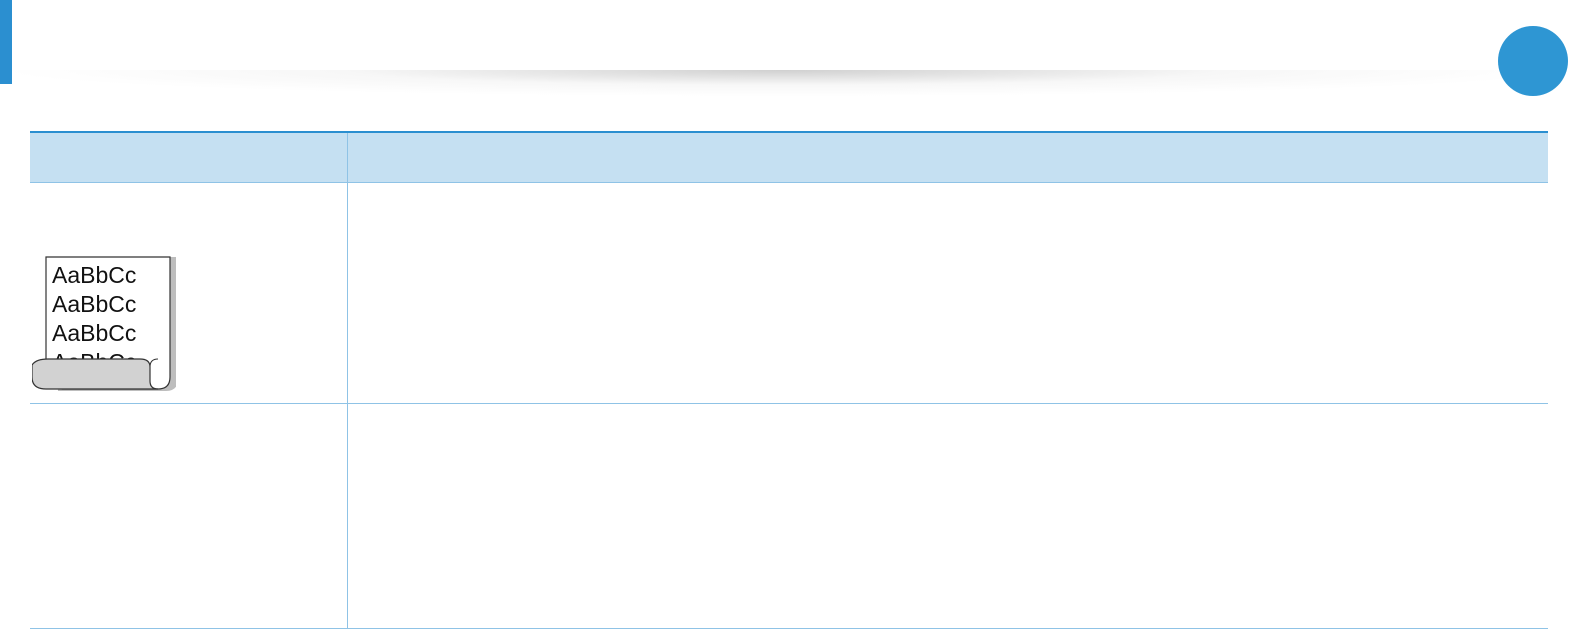 Image resolution: width=1577 pixels, height=634 pixels. What do you see at coordinates (782, 83) in the screenshot?
I see `header-divider-shadow` at bounding box center [782, 83].